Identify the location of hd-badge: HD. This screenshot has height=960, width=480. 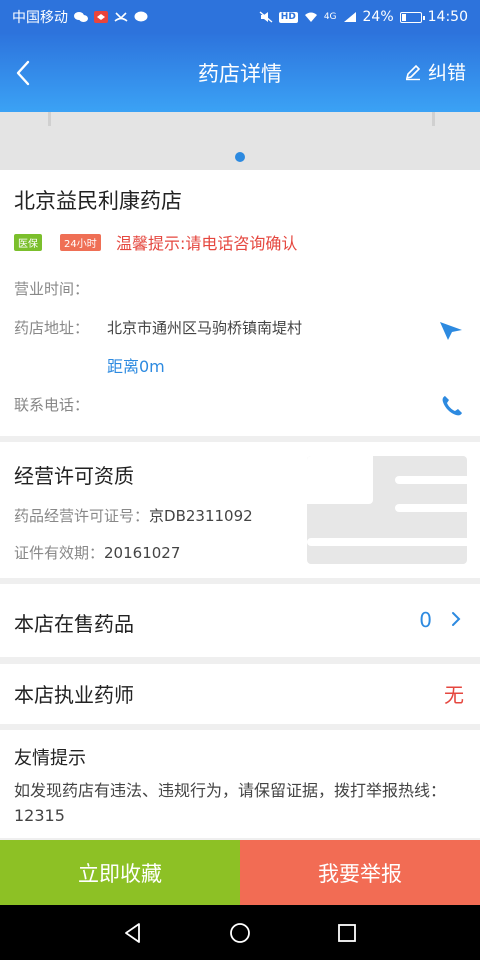
(288, 17).